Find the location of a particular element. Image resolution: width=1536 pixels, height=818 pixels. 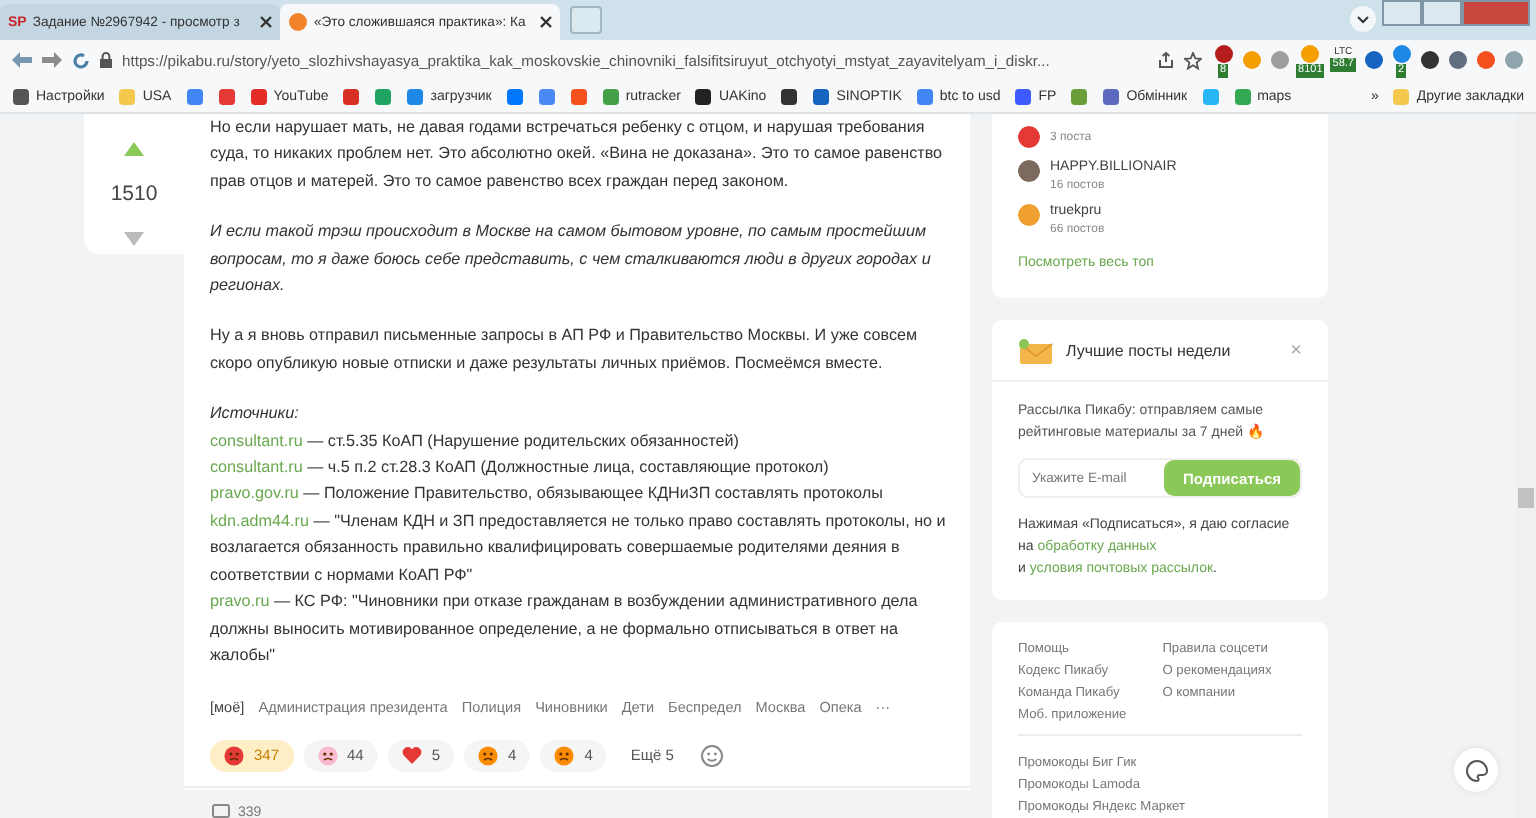

upvote-icon is located at coordinates (134, 149).